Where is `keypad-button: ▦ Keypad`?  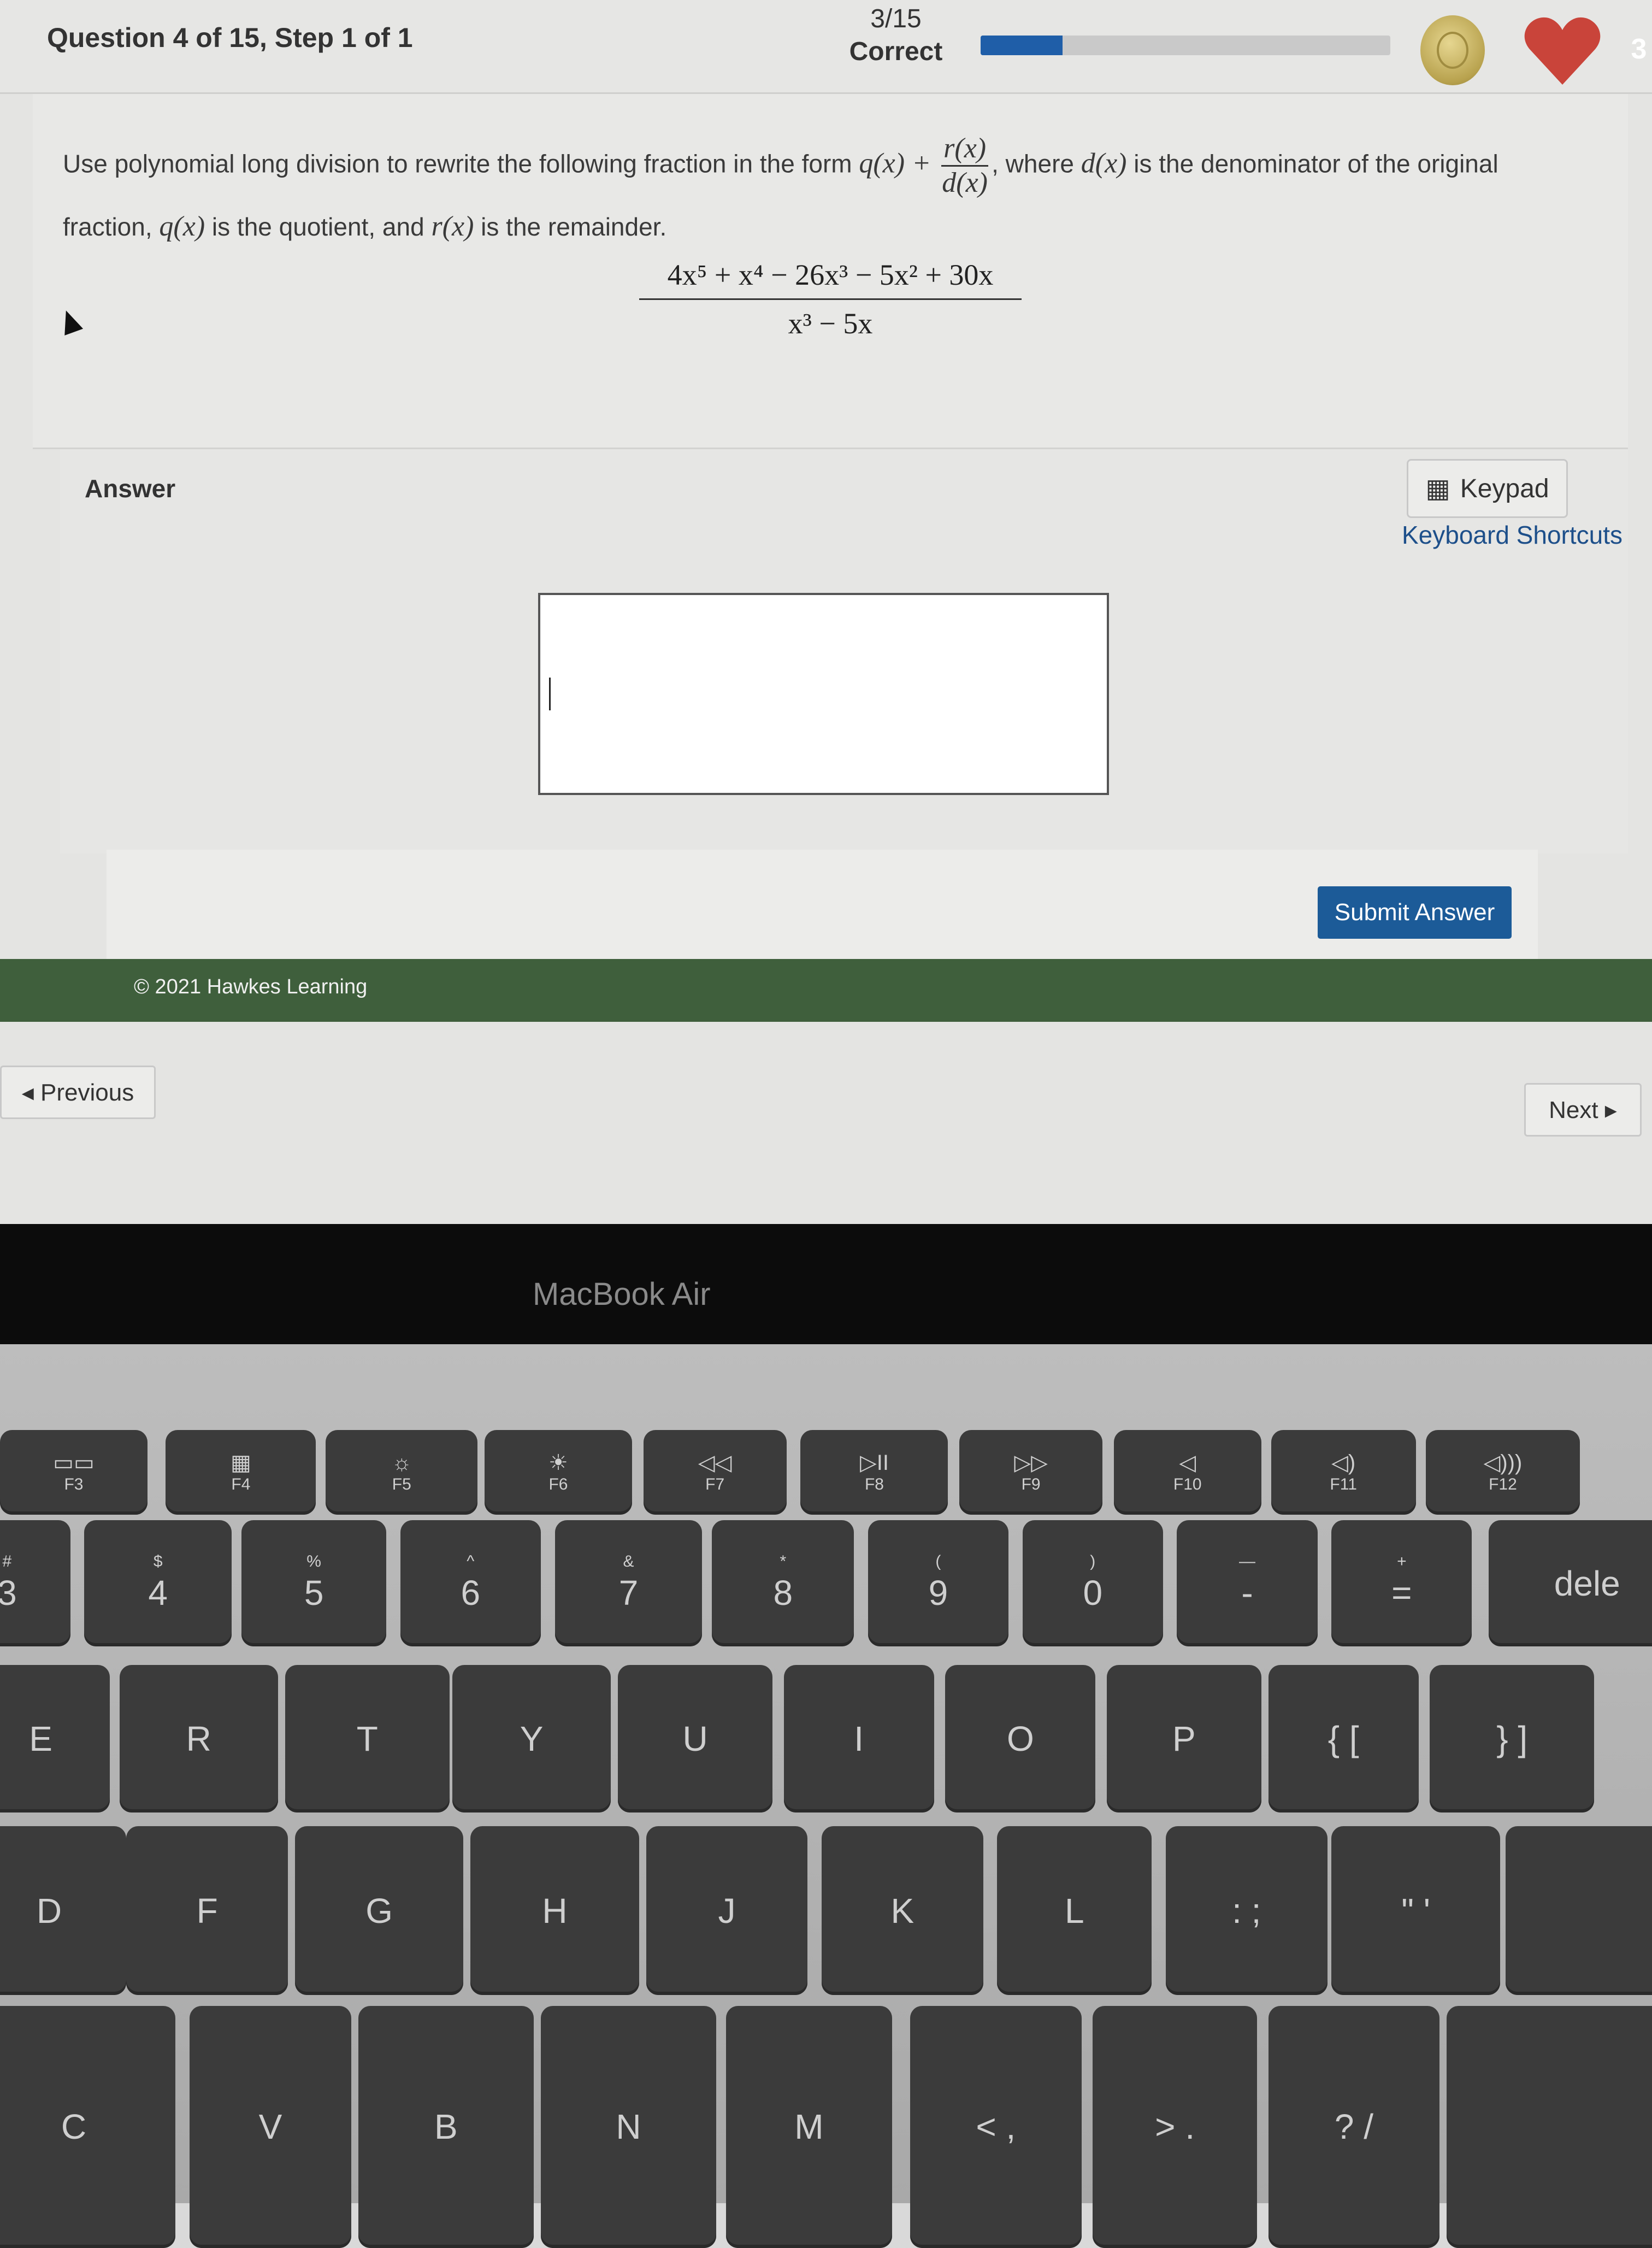
keypad-button: ▦ Keypad is located at coordinates (1487, 489).